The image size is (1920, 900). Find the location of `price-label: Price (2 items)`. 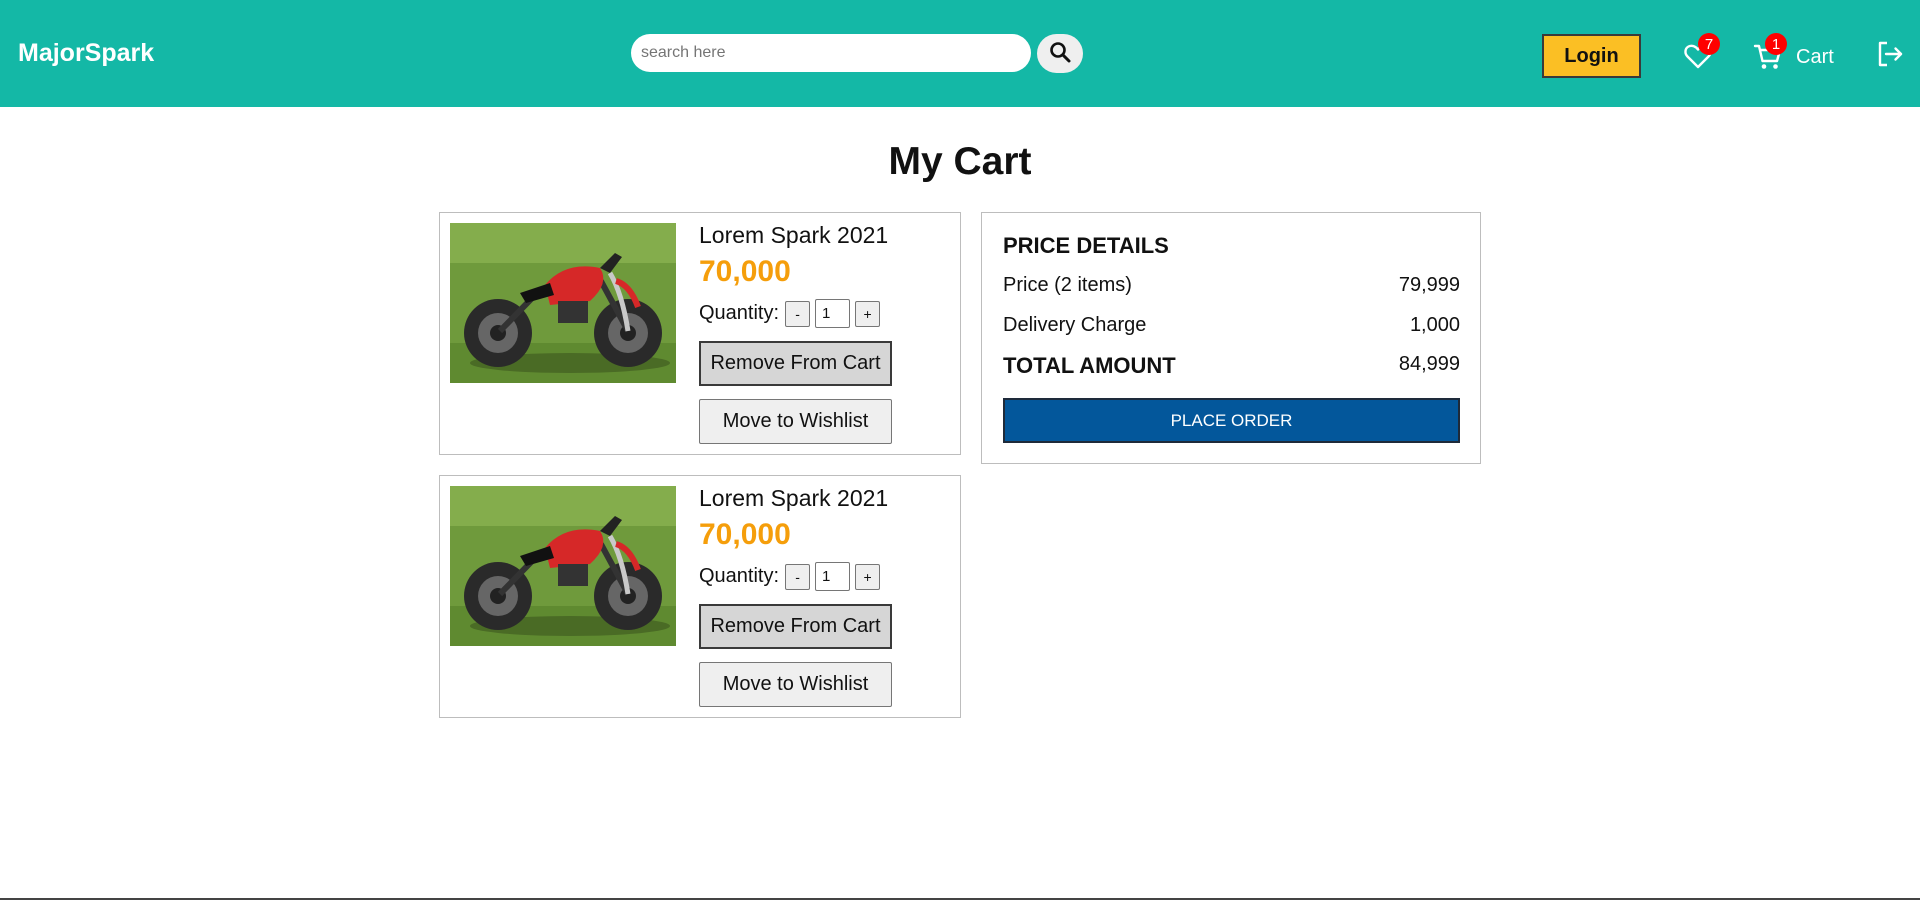

price-label: Price (2 items) is located at coordinates (1067, 285).